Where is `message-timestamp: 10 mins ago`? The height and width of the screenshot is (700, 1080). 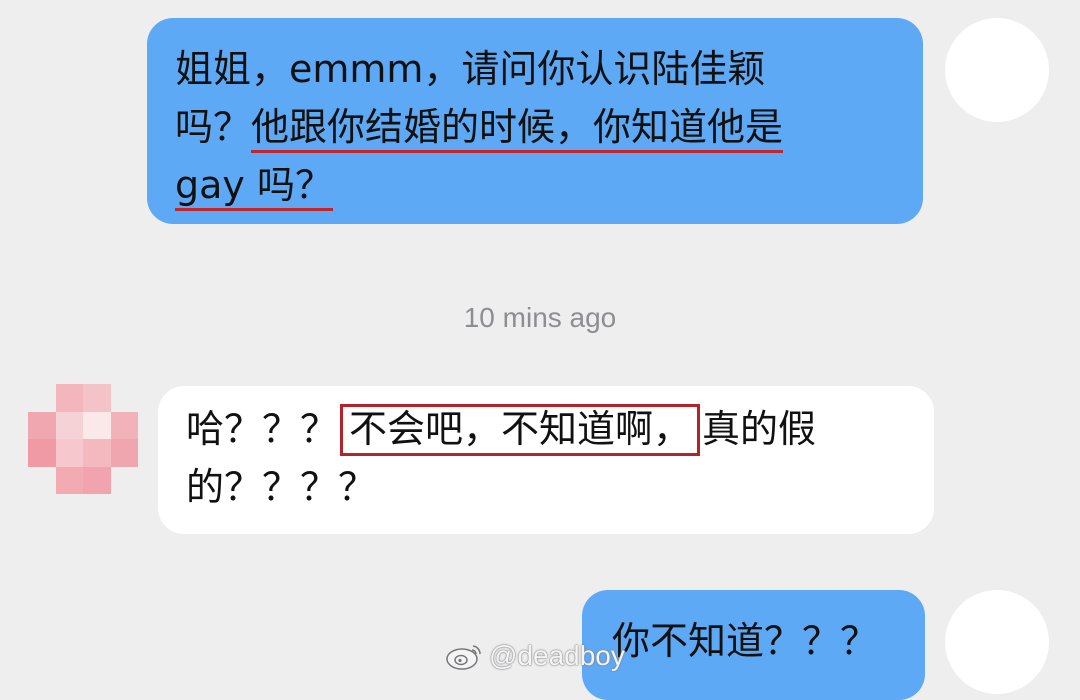
message-timestamp: 10 mins ago is located at coordinates (540, 317).